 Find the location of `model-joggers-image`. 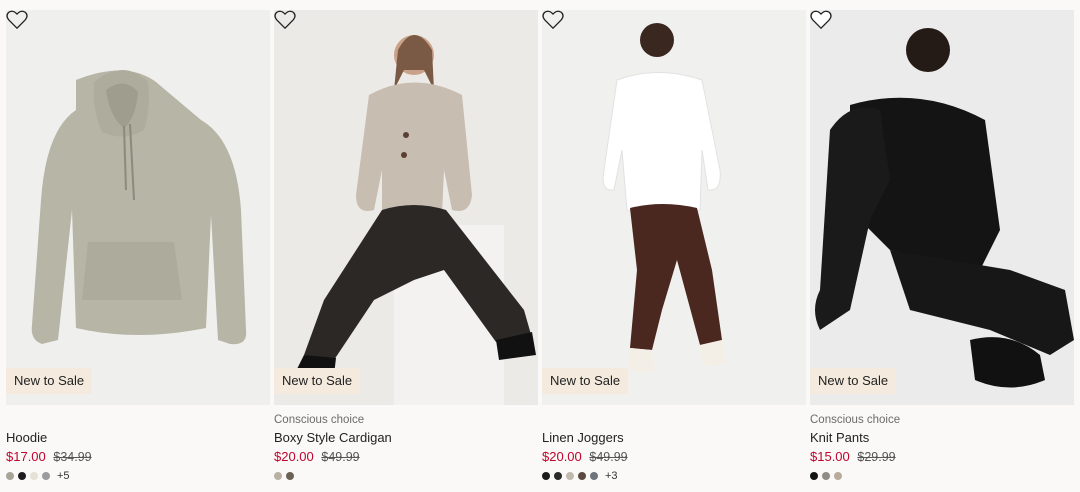

model-joggers-image is located at coordinates (664, 198).